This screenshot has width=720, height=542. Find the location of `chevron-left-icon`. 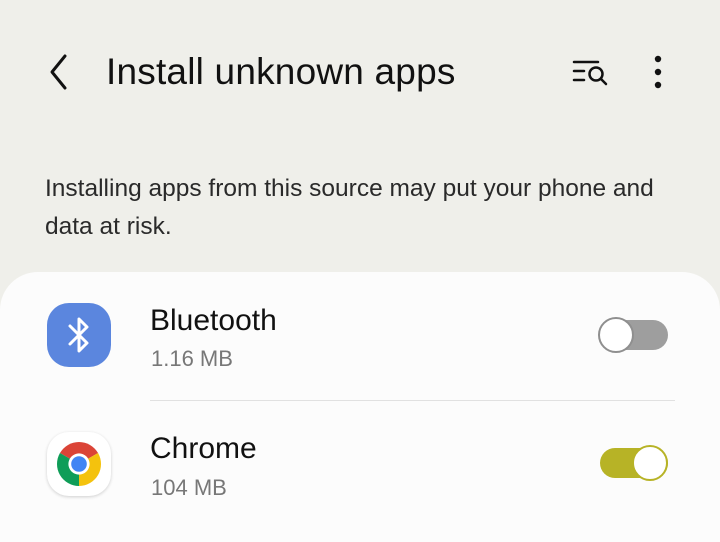

chevron-left-icon is located at coordinates (58, 72).